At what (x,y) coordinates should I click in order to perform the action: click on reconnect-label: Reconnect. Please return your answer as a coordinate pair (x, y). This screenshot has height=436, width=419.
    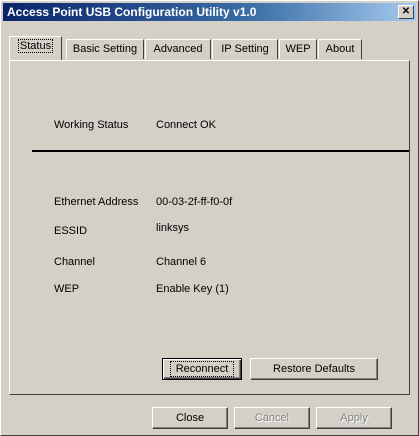
    Looking at the image, I should click on (202, 369).